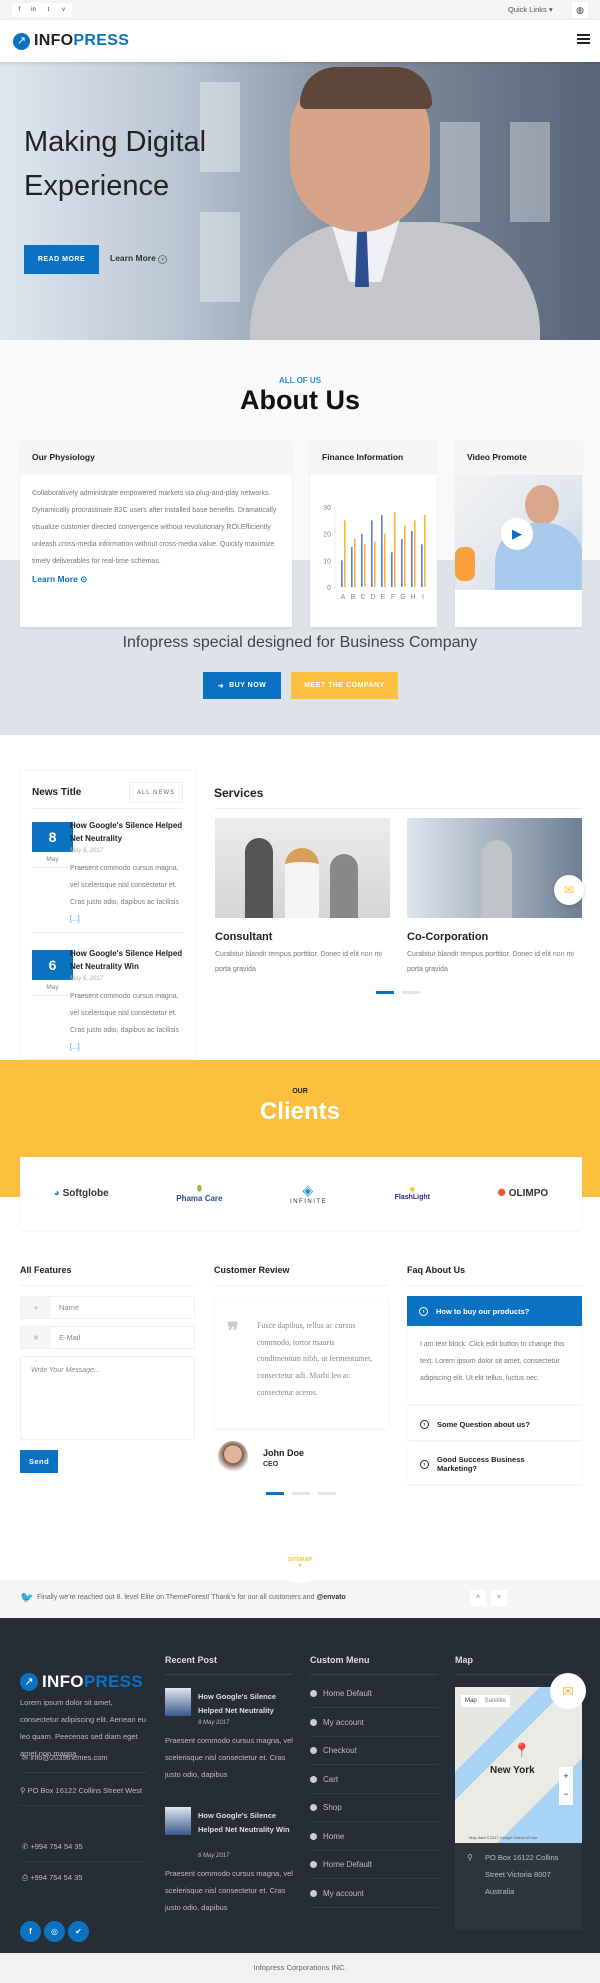 The image size is (600, 1983). What do you see at coordinates (302, 868) in the screenshot?
I see `consultant-image` at bounding box center [302, 868].